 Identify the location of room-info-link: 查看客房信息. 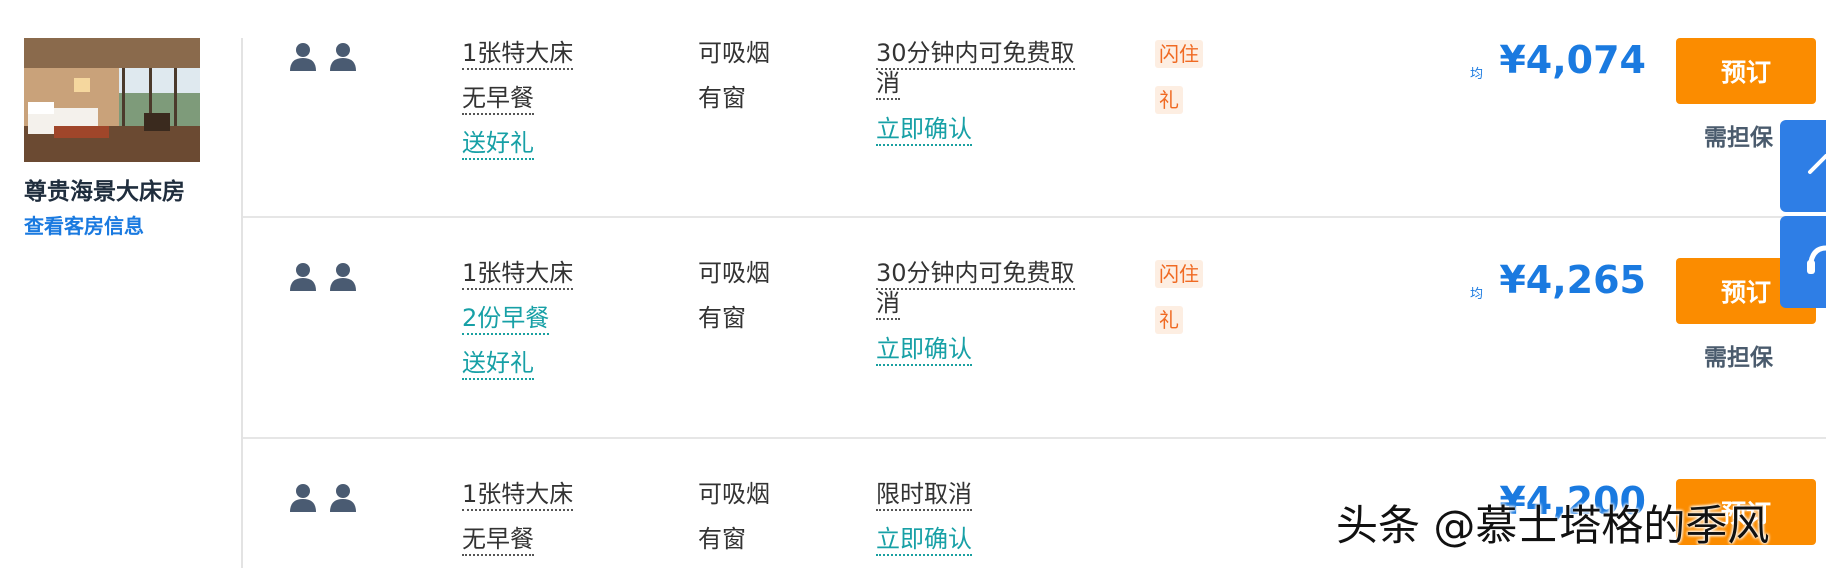
(84, 224).